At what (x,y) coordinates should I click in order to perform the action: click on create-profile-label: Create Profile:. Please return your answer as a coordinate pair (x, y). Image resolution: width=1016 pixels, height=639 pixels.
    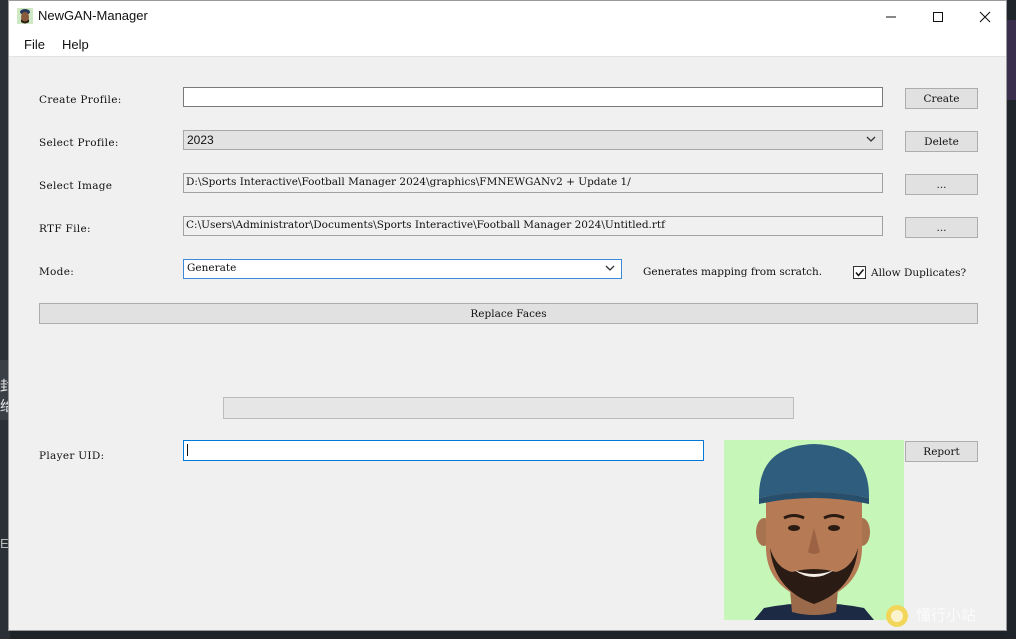
    Looking at the image, I should click on (80, 100).